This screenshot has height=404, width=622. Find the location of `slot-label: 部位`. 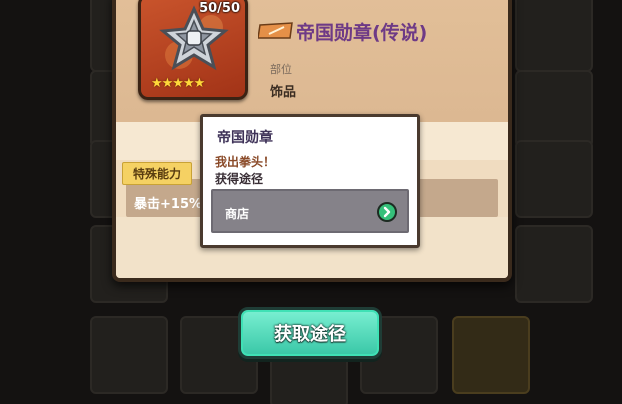

slot-label: 部位 is located at coordinates (281, 69).